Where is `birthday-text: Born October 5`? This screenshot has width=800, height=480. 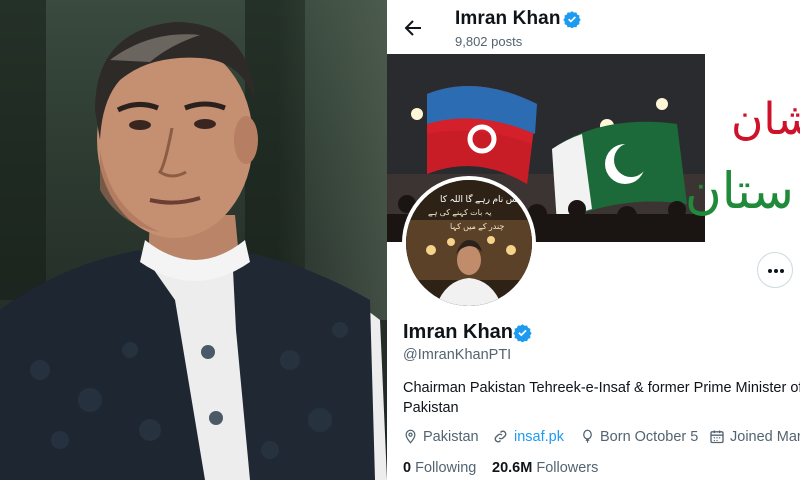 birthday-text: Born October 5 is located at coordinates (649, 436).